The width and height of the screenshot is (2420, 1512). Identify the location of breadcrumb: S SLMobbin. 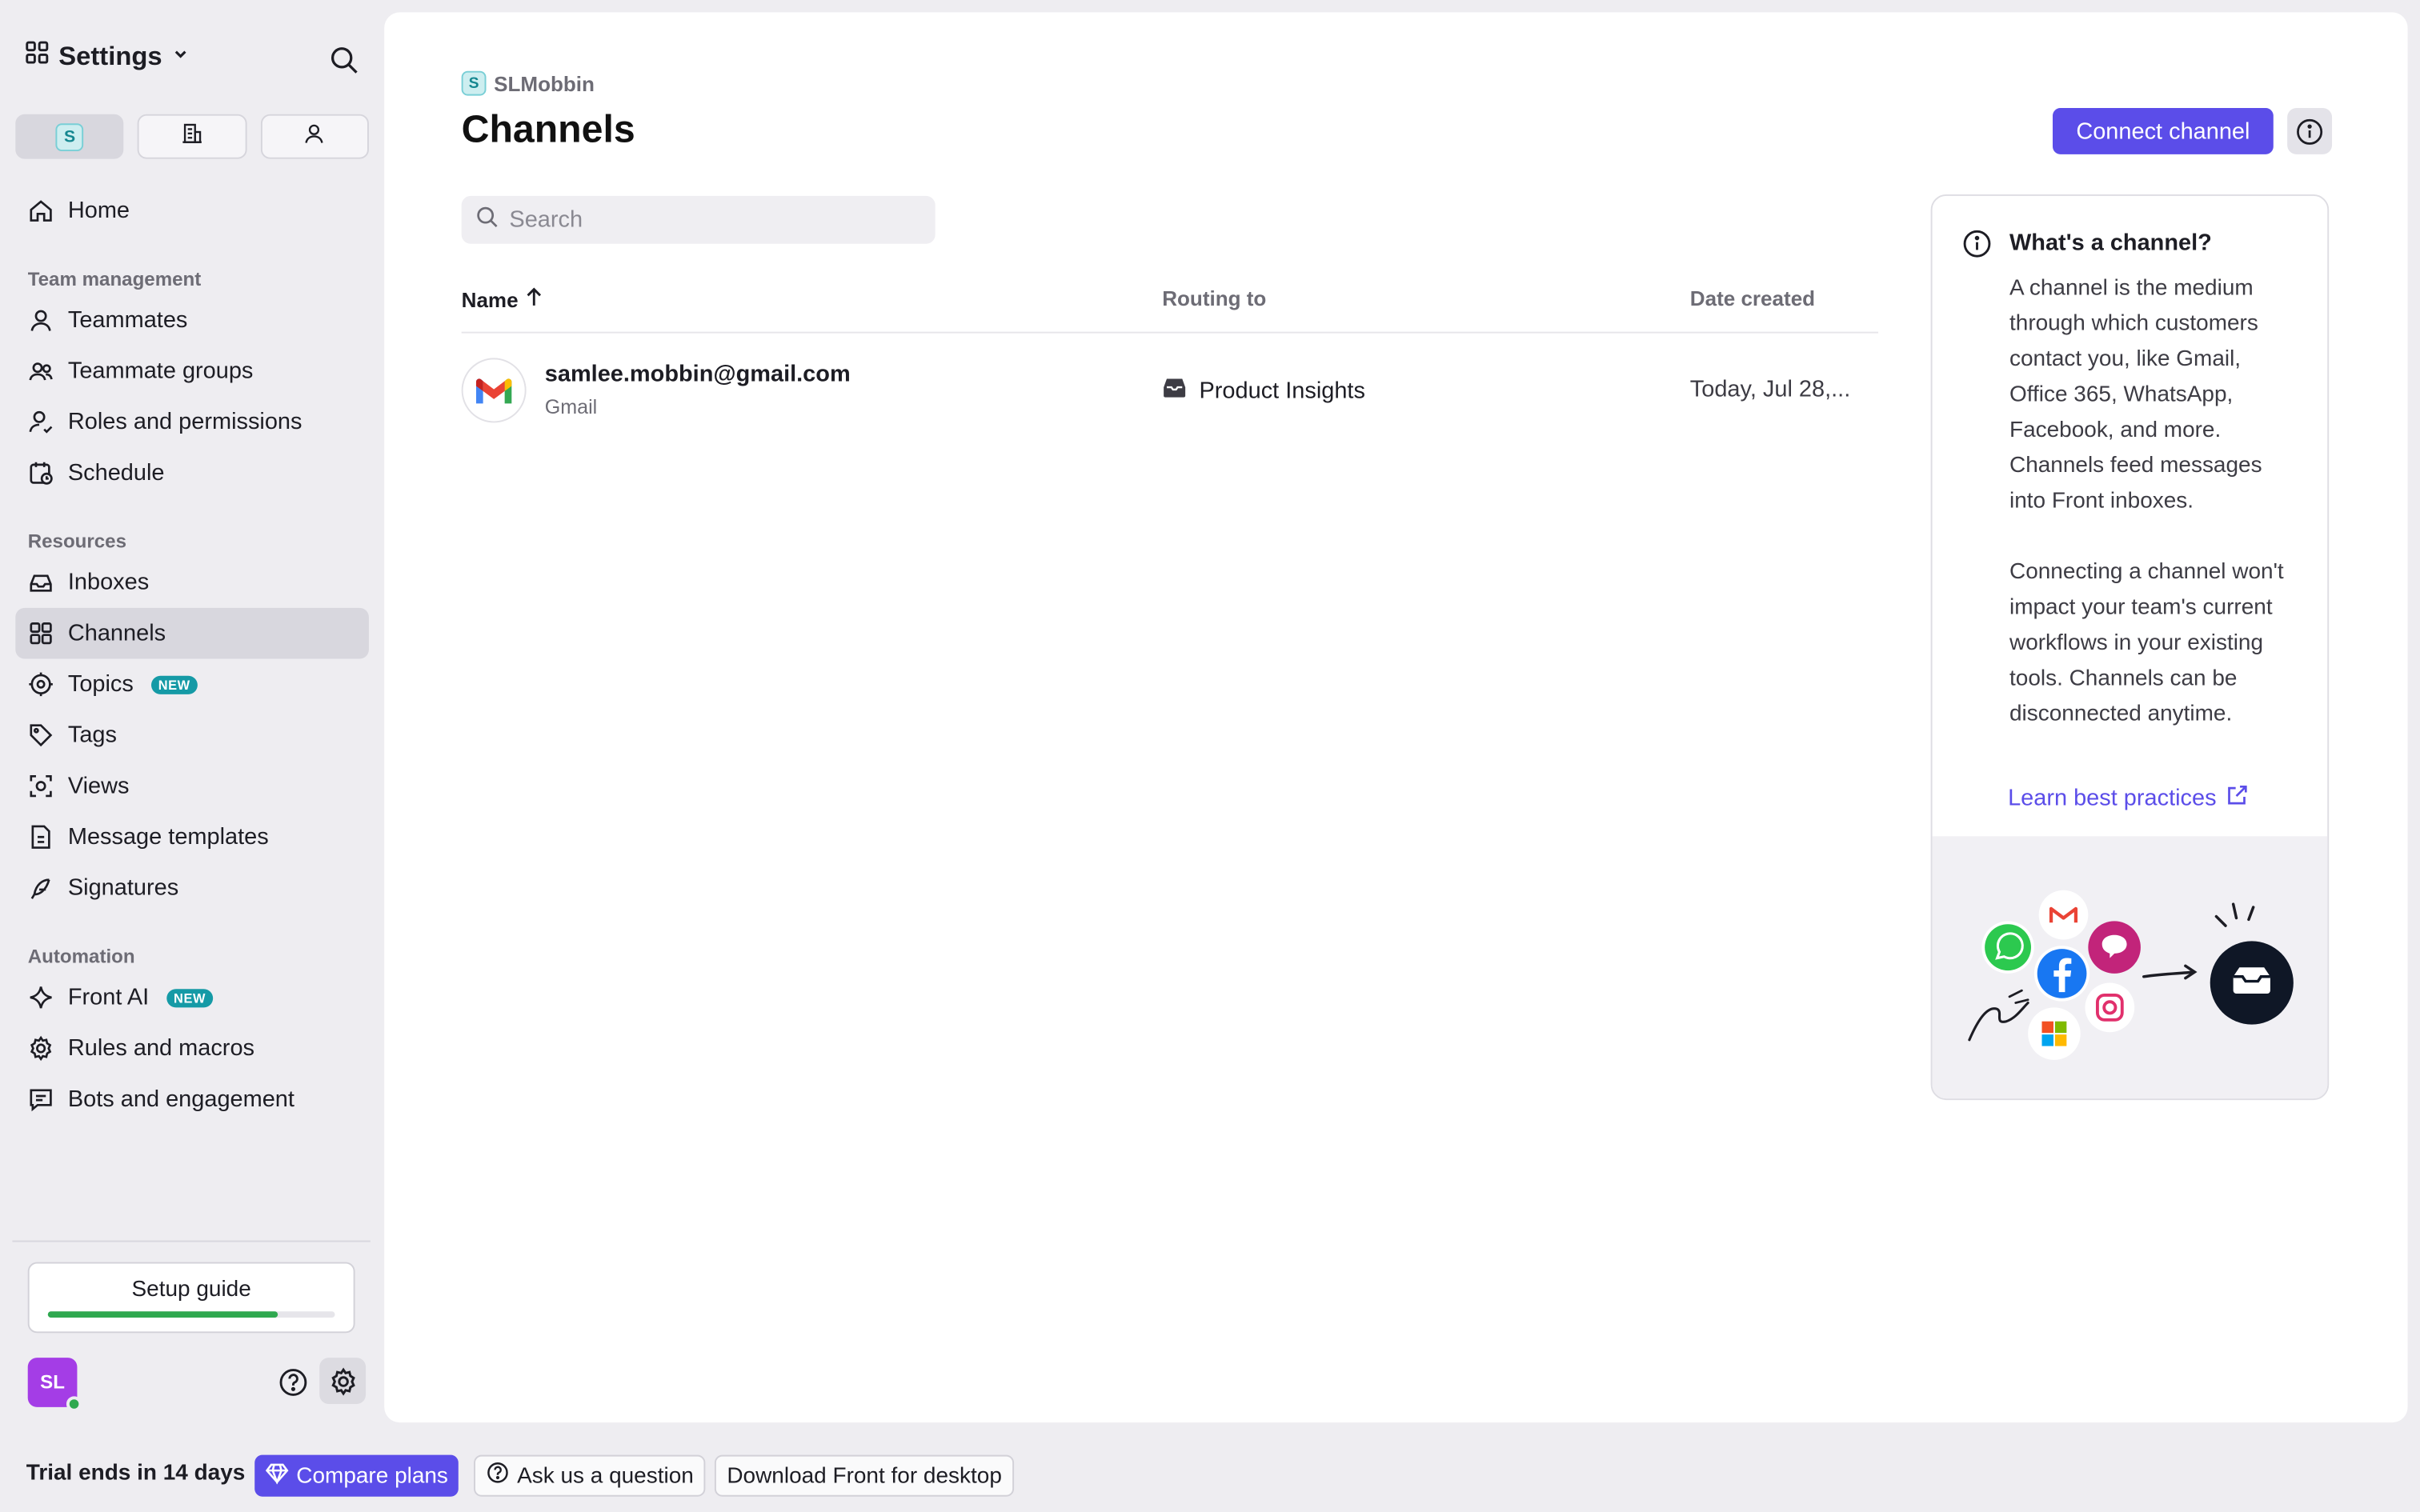
(528, 83).